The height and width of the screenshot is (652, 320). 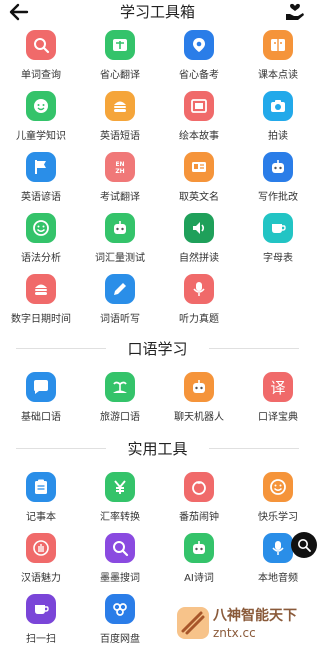 I want to click on tool-item: 快乐学习, so click(x=278, y=498).